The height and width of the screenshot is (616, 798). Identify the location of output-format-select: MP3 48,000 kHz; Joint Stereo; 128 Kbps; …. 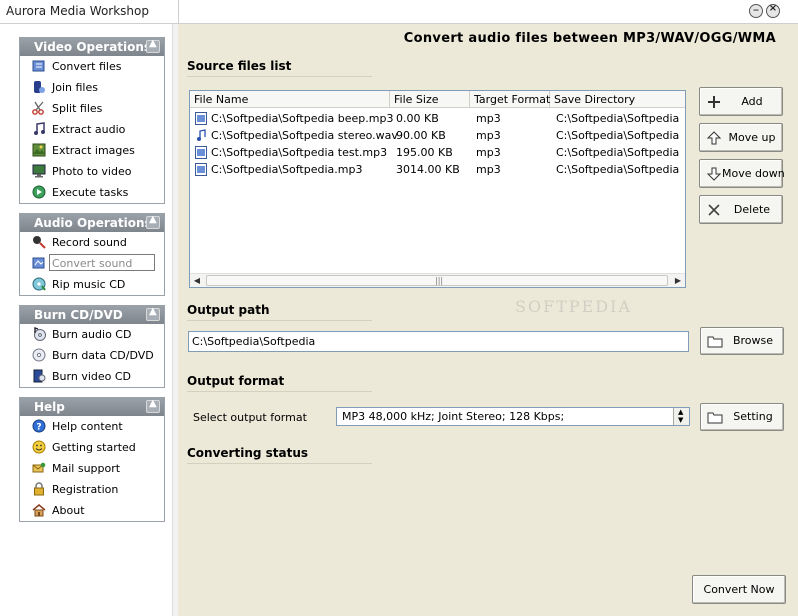
(513, 416).